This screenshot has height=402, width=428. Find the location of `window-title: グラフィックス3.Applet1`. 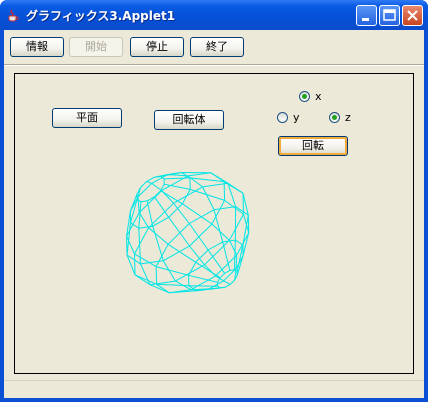

window-title: グラフィックス3.Applet1 is located at coordinates (101, 16).